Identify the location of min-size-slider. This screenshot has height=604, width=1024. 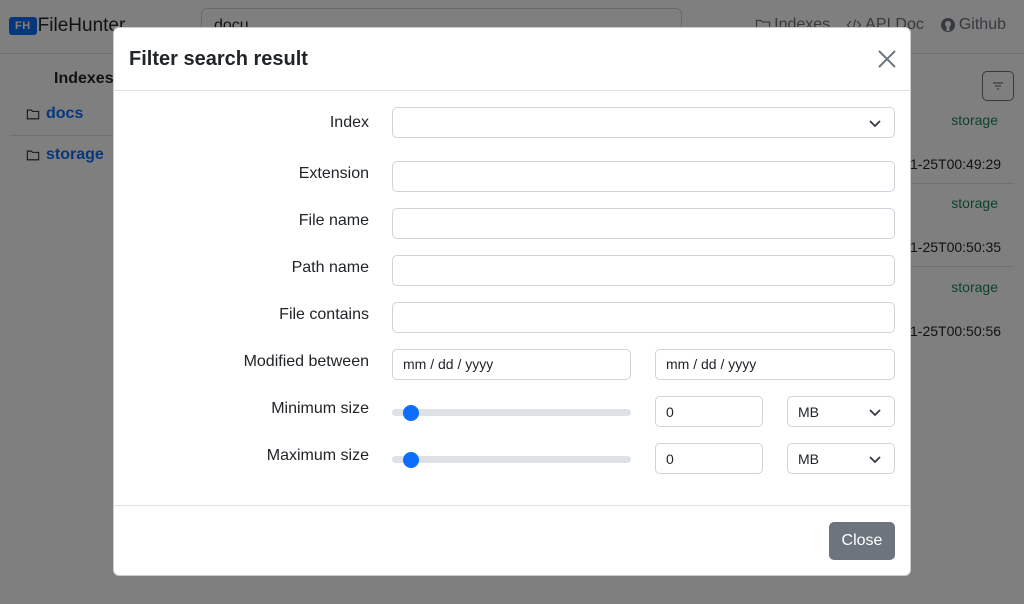
(511, 412).